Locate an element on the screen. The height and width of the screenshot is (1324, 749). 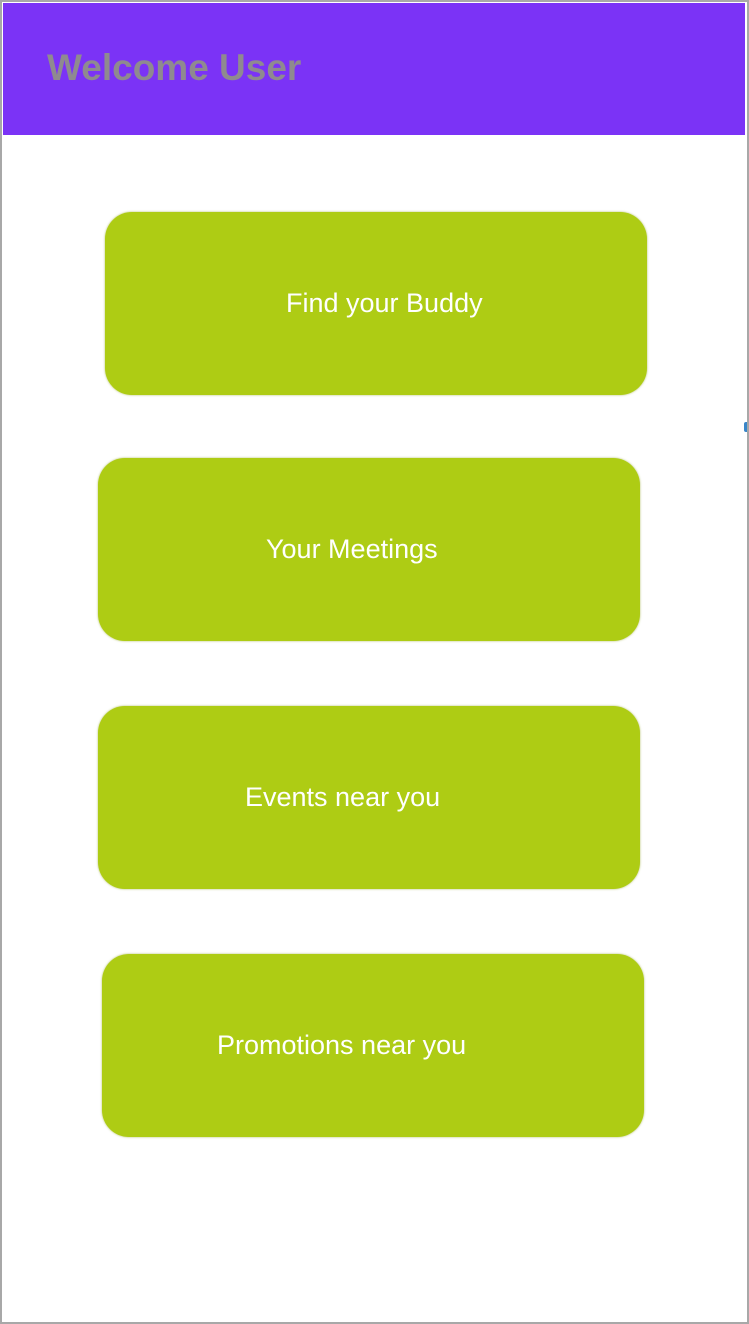
find-buddy-label: Find your Buddy is located at coordinates (384, 303).